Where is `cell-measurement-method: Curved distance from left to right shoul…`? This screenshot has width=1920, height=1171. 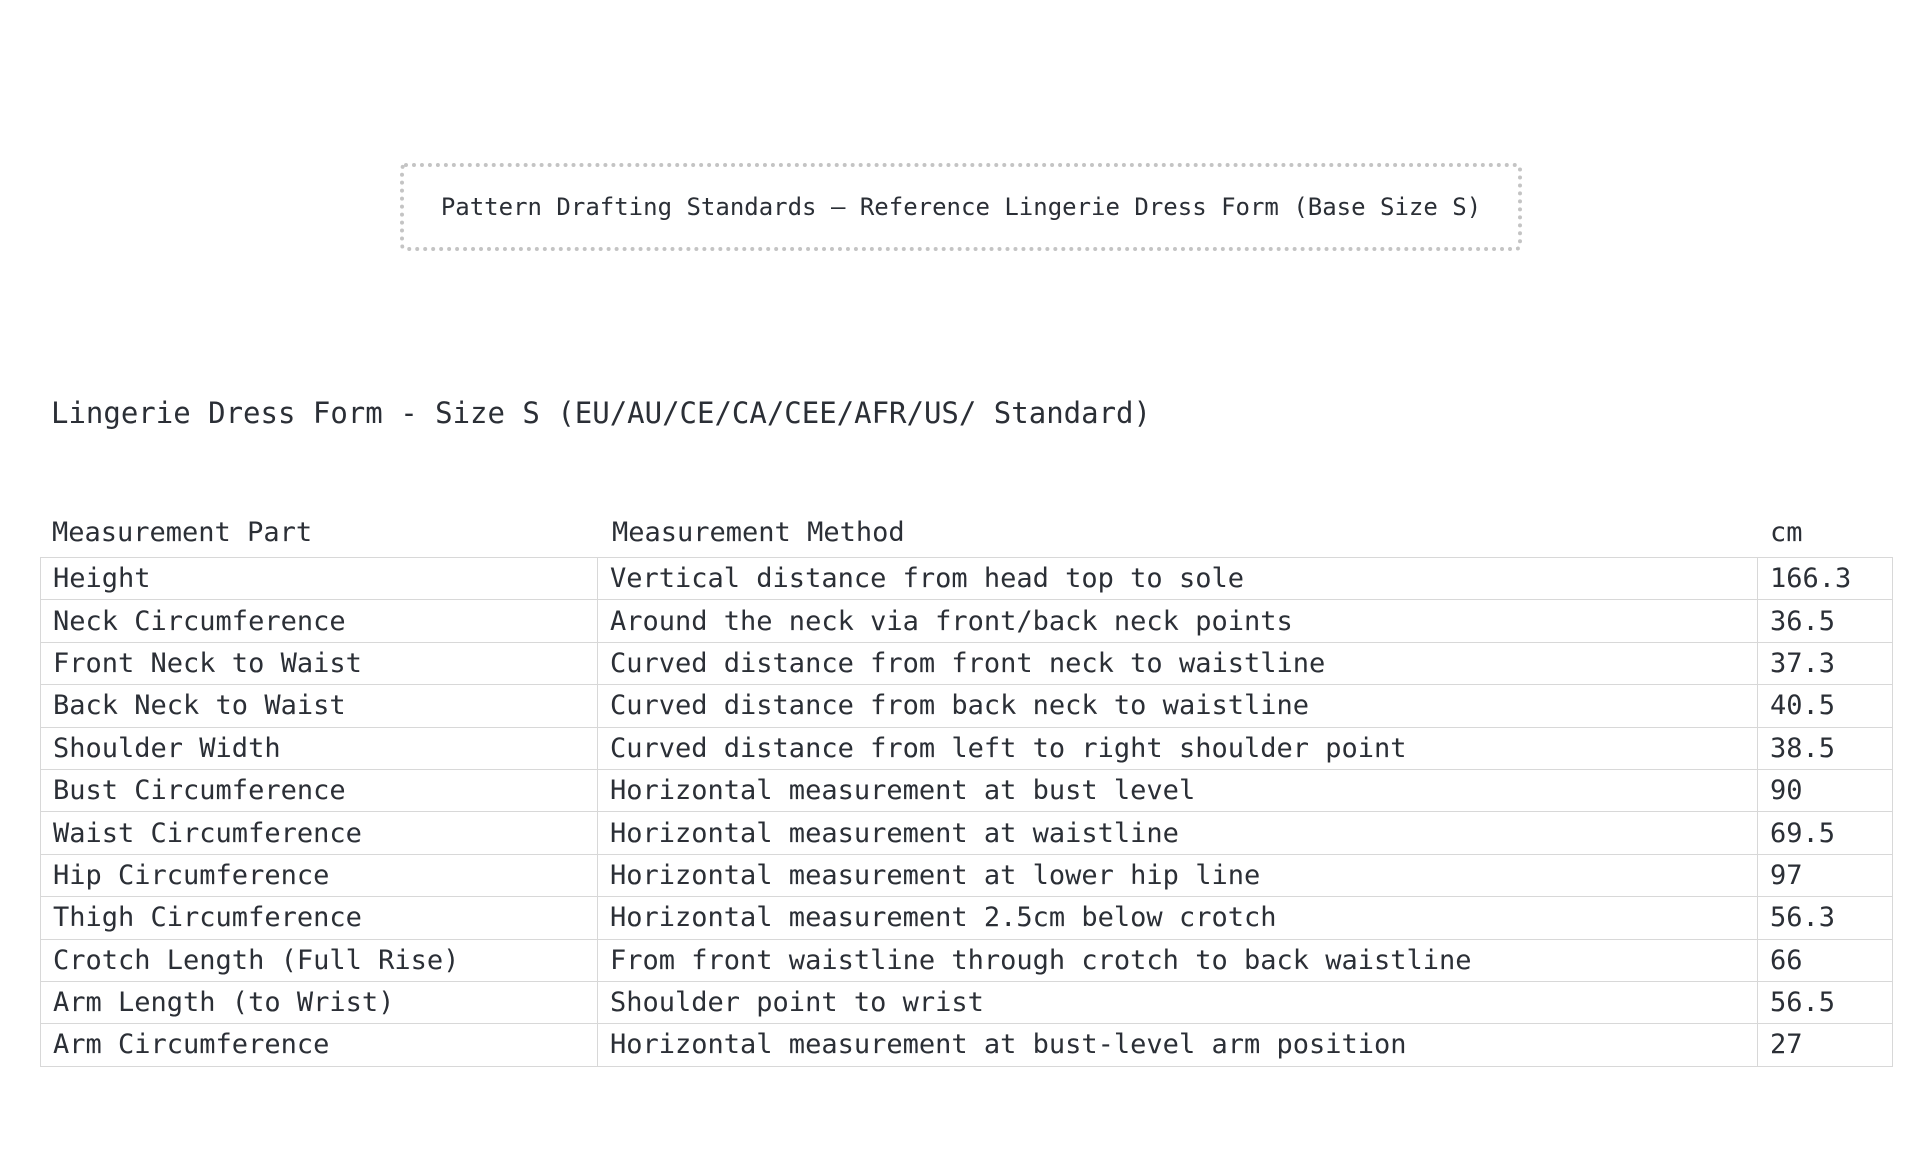 cell-measurement-method: Curved distance from left to right shoul… is located at coordinates (1177, 748).